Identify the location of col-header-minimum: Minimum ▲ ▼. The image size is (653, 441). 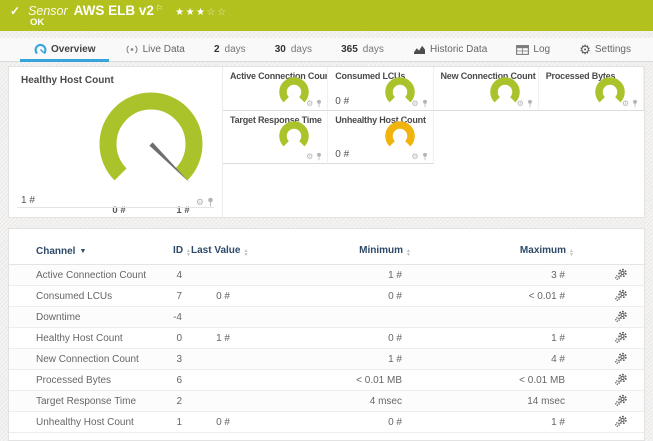
(325, 247).